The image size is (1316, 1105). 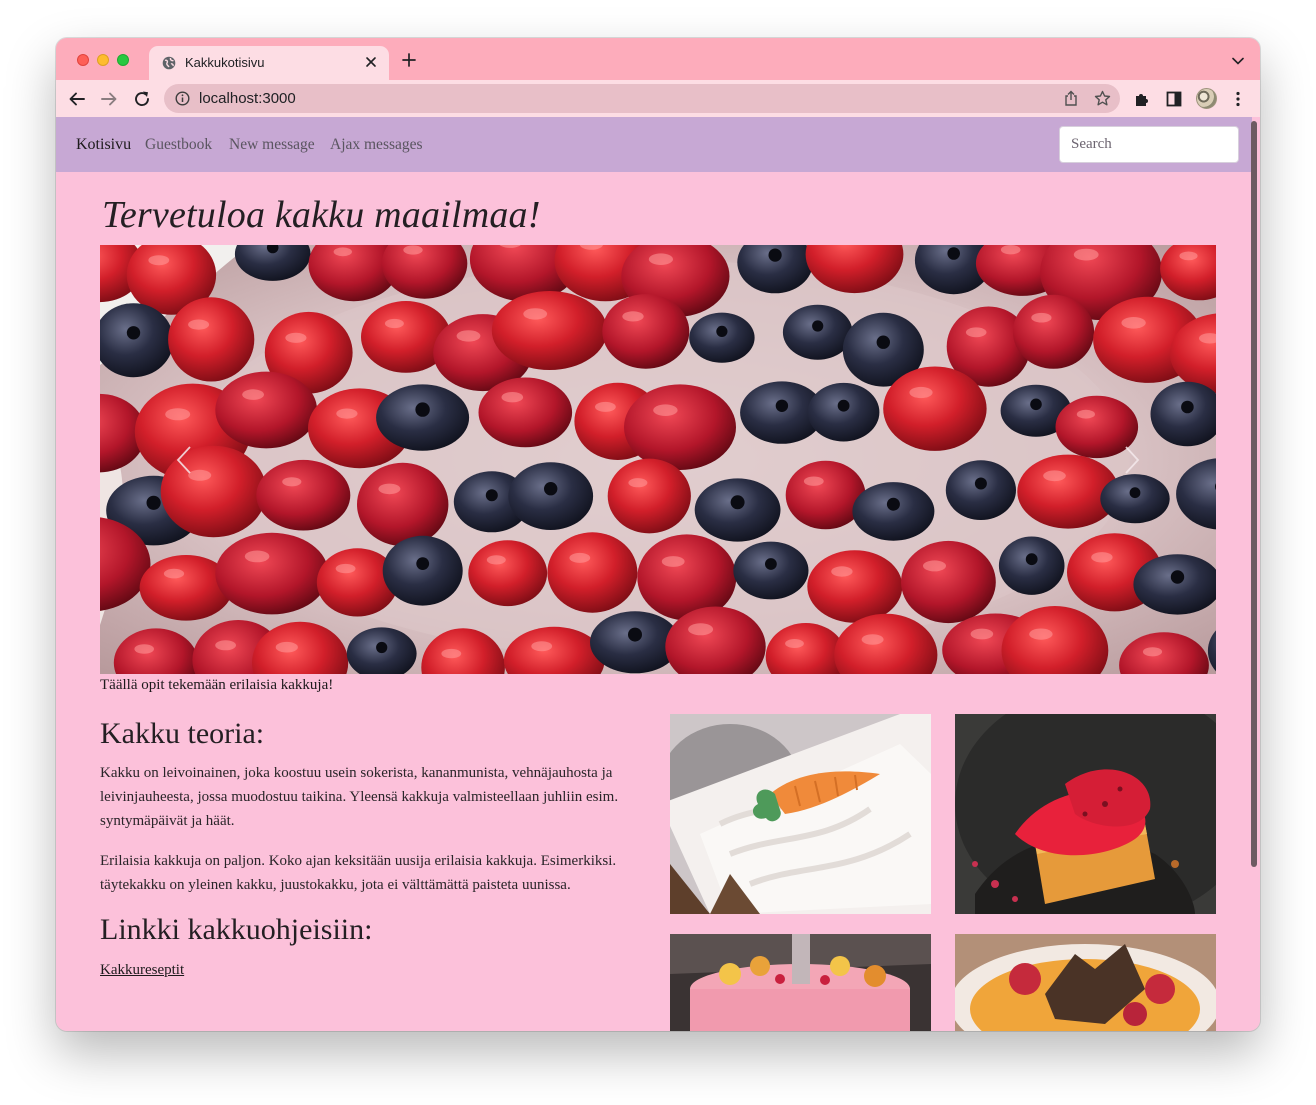 I want to click on address-bar: localhost:3000, so click(x=642, y=98).